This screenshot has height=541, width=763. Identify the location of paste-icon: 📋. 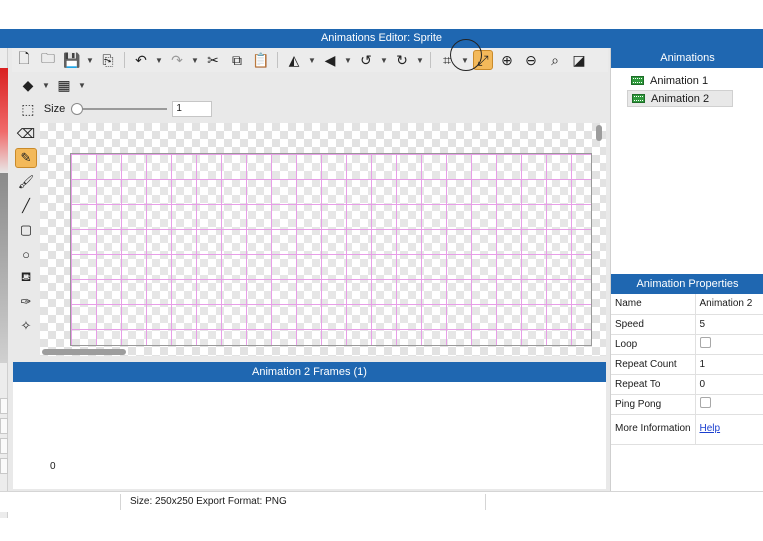
(261, 60).